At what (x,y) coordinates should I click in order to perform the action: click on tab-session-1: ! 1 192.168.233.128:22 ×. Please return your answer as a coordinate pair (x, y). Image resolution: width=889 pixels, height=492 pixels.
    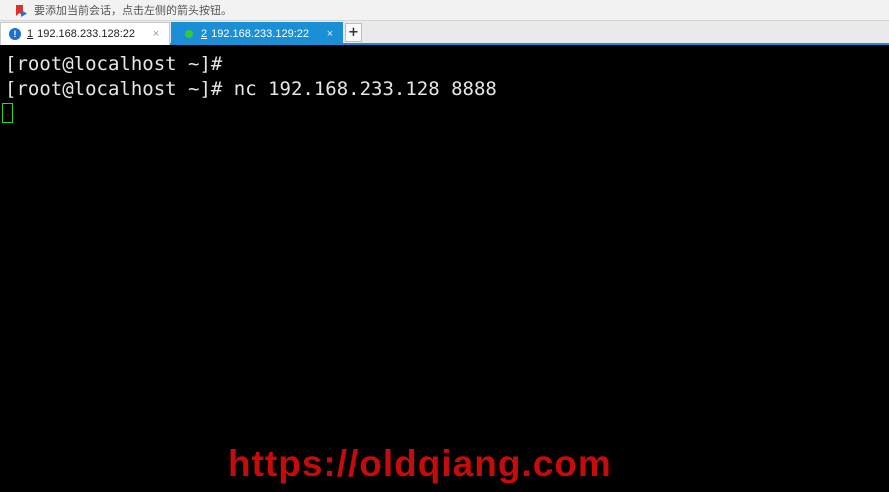
    Looking at the image, I should click on (85, 33).